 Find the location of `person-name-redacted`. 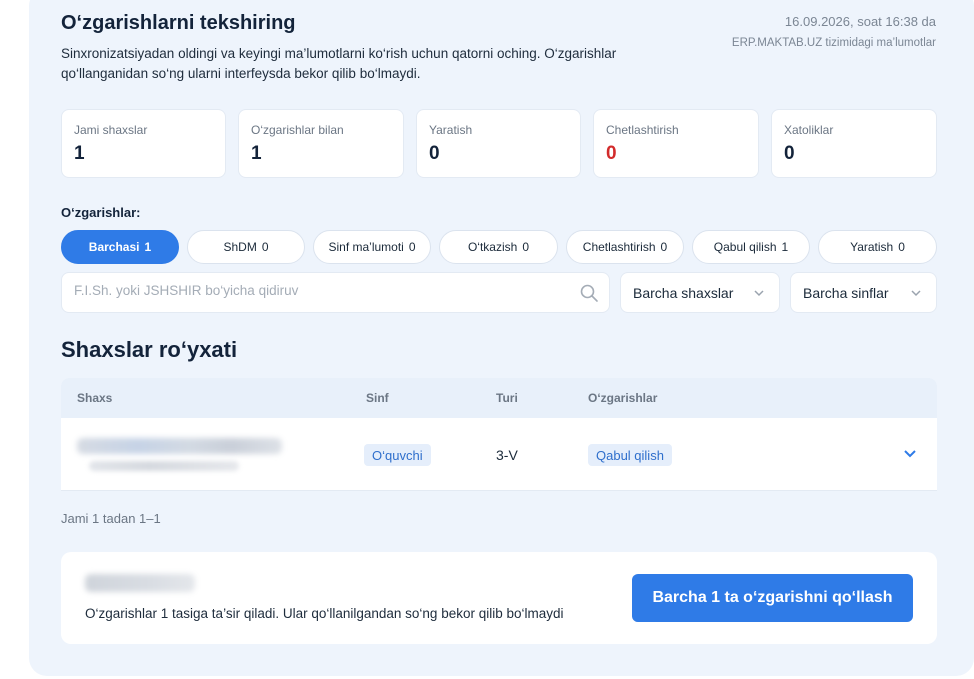

person-name-redacted is located at coordinates (179, 446).